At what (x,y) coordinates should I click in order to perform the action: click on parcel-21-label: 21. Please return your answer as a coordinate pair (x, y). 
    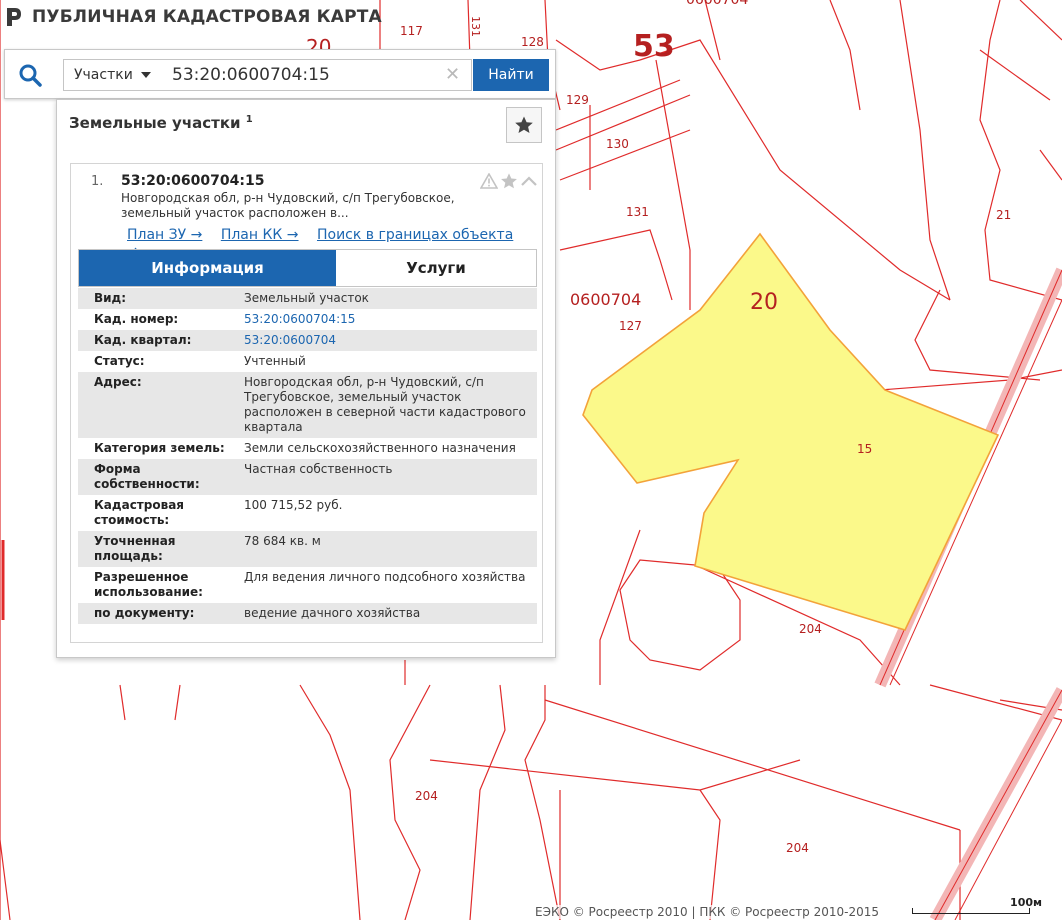
    Looking at the image, I should click on (1003, 215).